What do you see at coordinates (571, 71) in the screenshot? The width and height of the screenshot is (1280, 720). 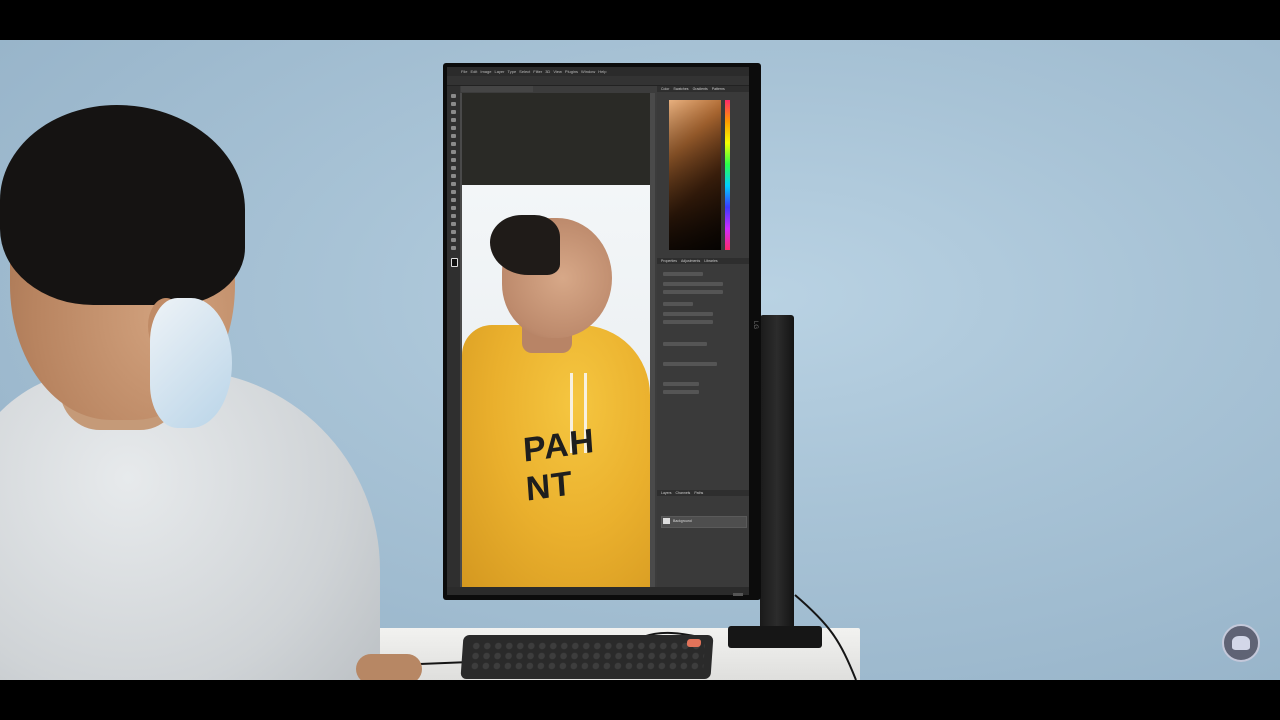 I see `menu-item-plugins: Plugins` at bounding box center [571, 71].